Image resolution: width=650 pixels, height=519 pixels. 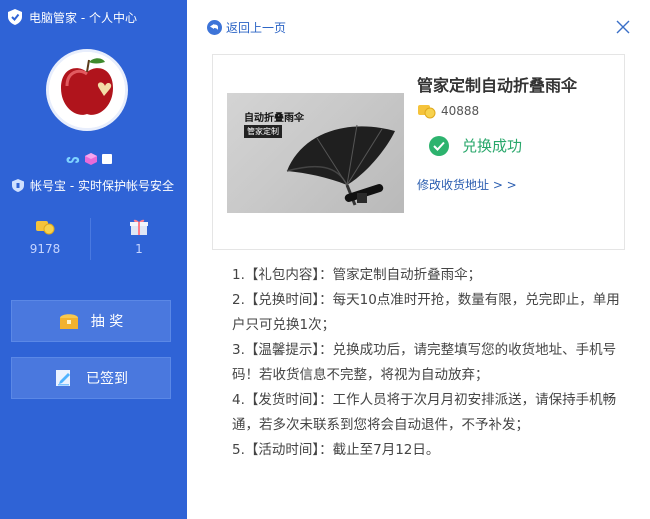 I want to click on app-title: 电脑管家 - 个人中心, so click(x=72, y=17).